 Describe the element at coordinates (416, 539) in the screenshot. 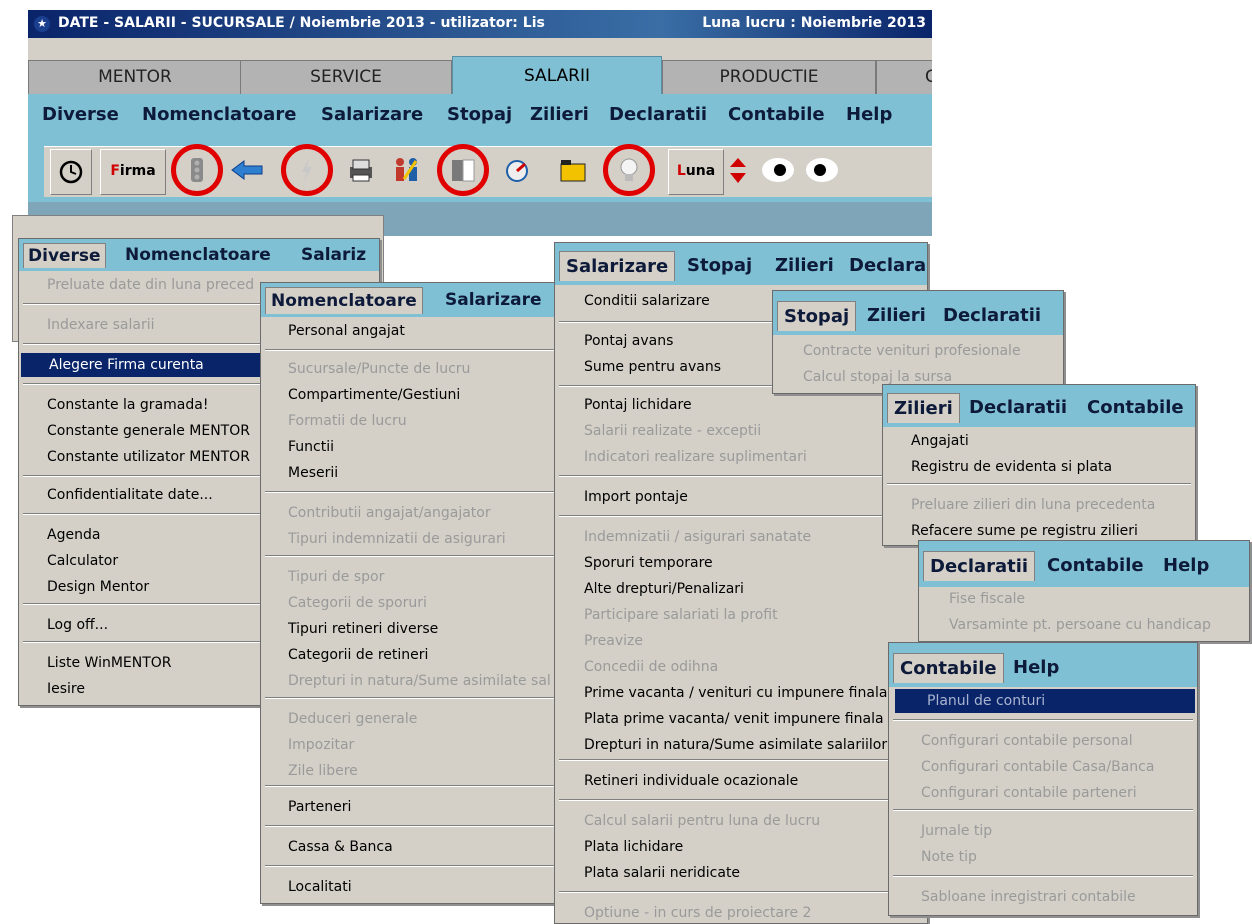

I see `menu-item-tipuri-indemnizatii-de-asigurari: Tipuri indemnizatii de asigurari` at that location.